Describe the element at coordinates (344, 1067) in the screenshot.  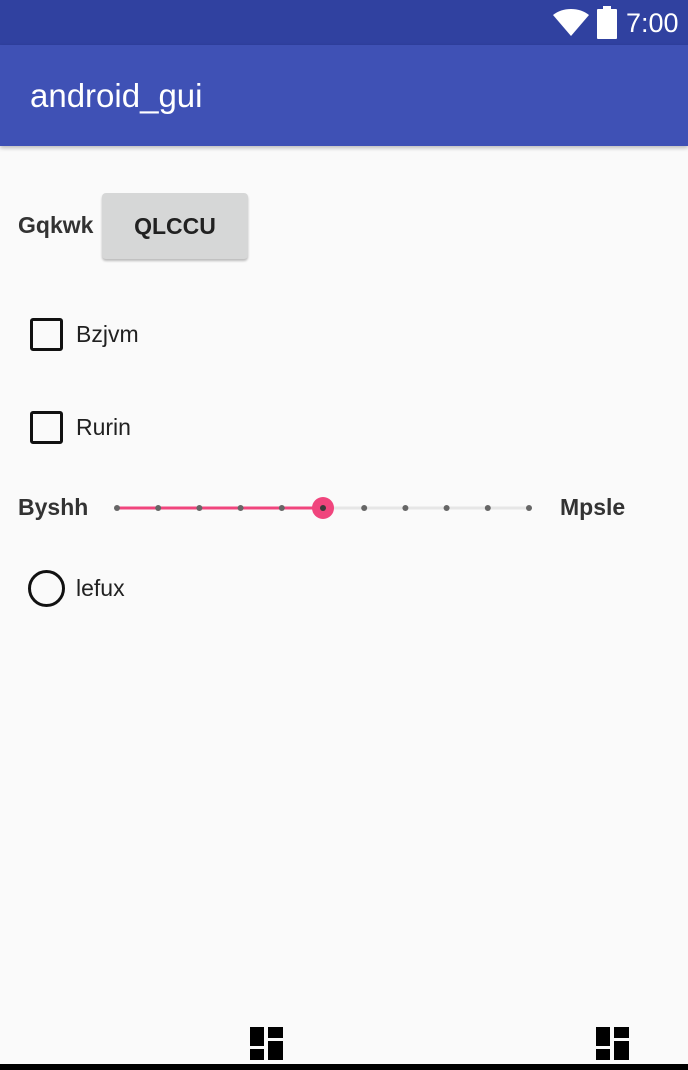
I see `bottom-bar` at that location.